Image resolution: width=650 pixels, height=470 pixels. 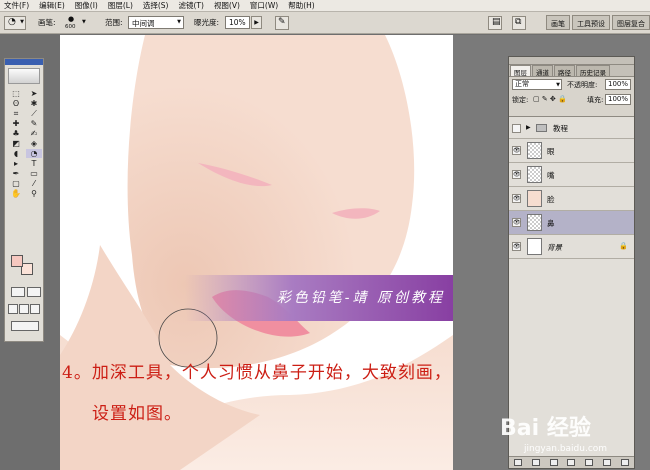 What do you see at coordinates (571, 61) in the screenshot?
I see `layers-panel-titlebar` at bounding box center [571, 61].